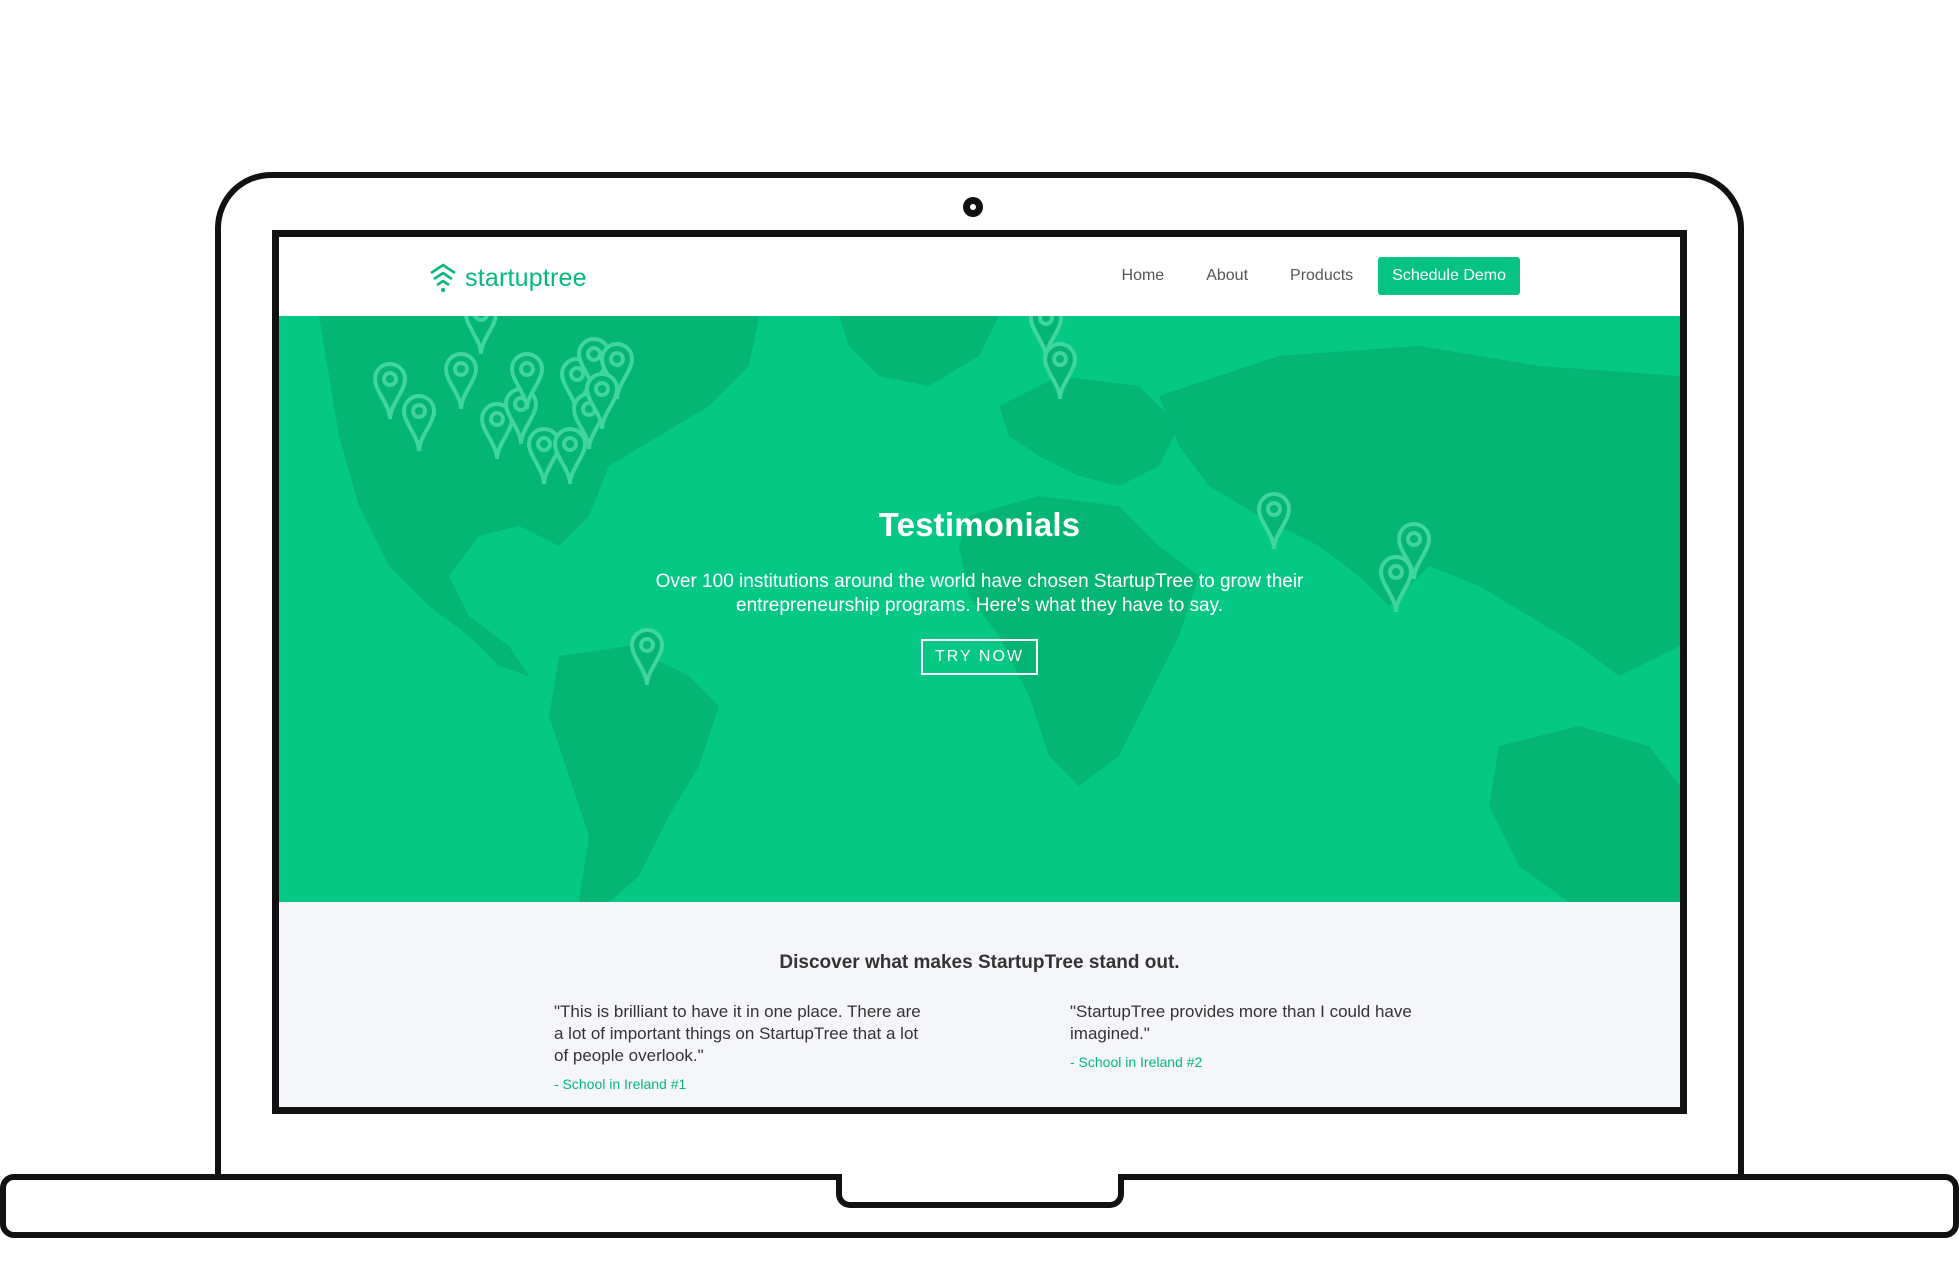  Describe the element at coordinates (979, 657) in the screenshot. I see `try-now-button: TRY NOW` at that location.